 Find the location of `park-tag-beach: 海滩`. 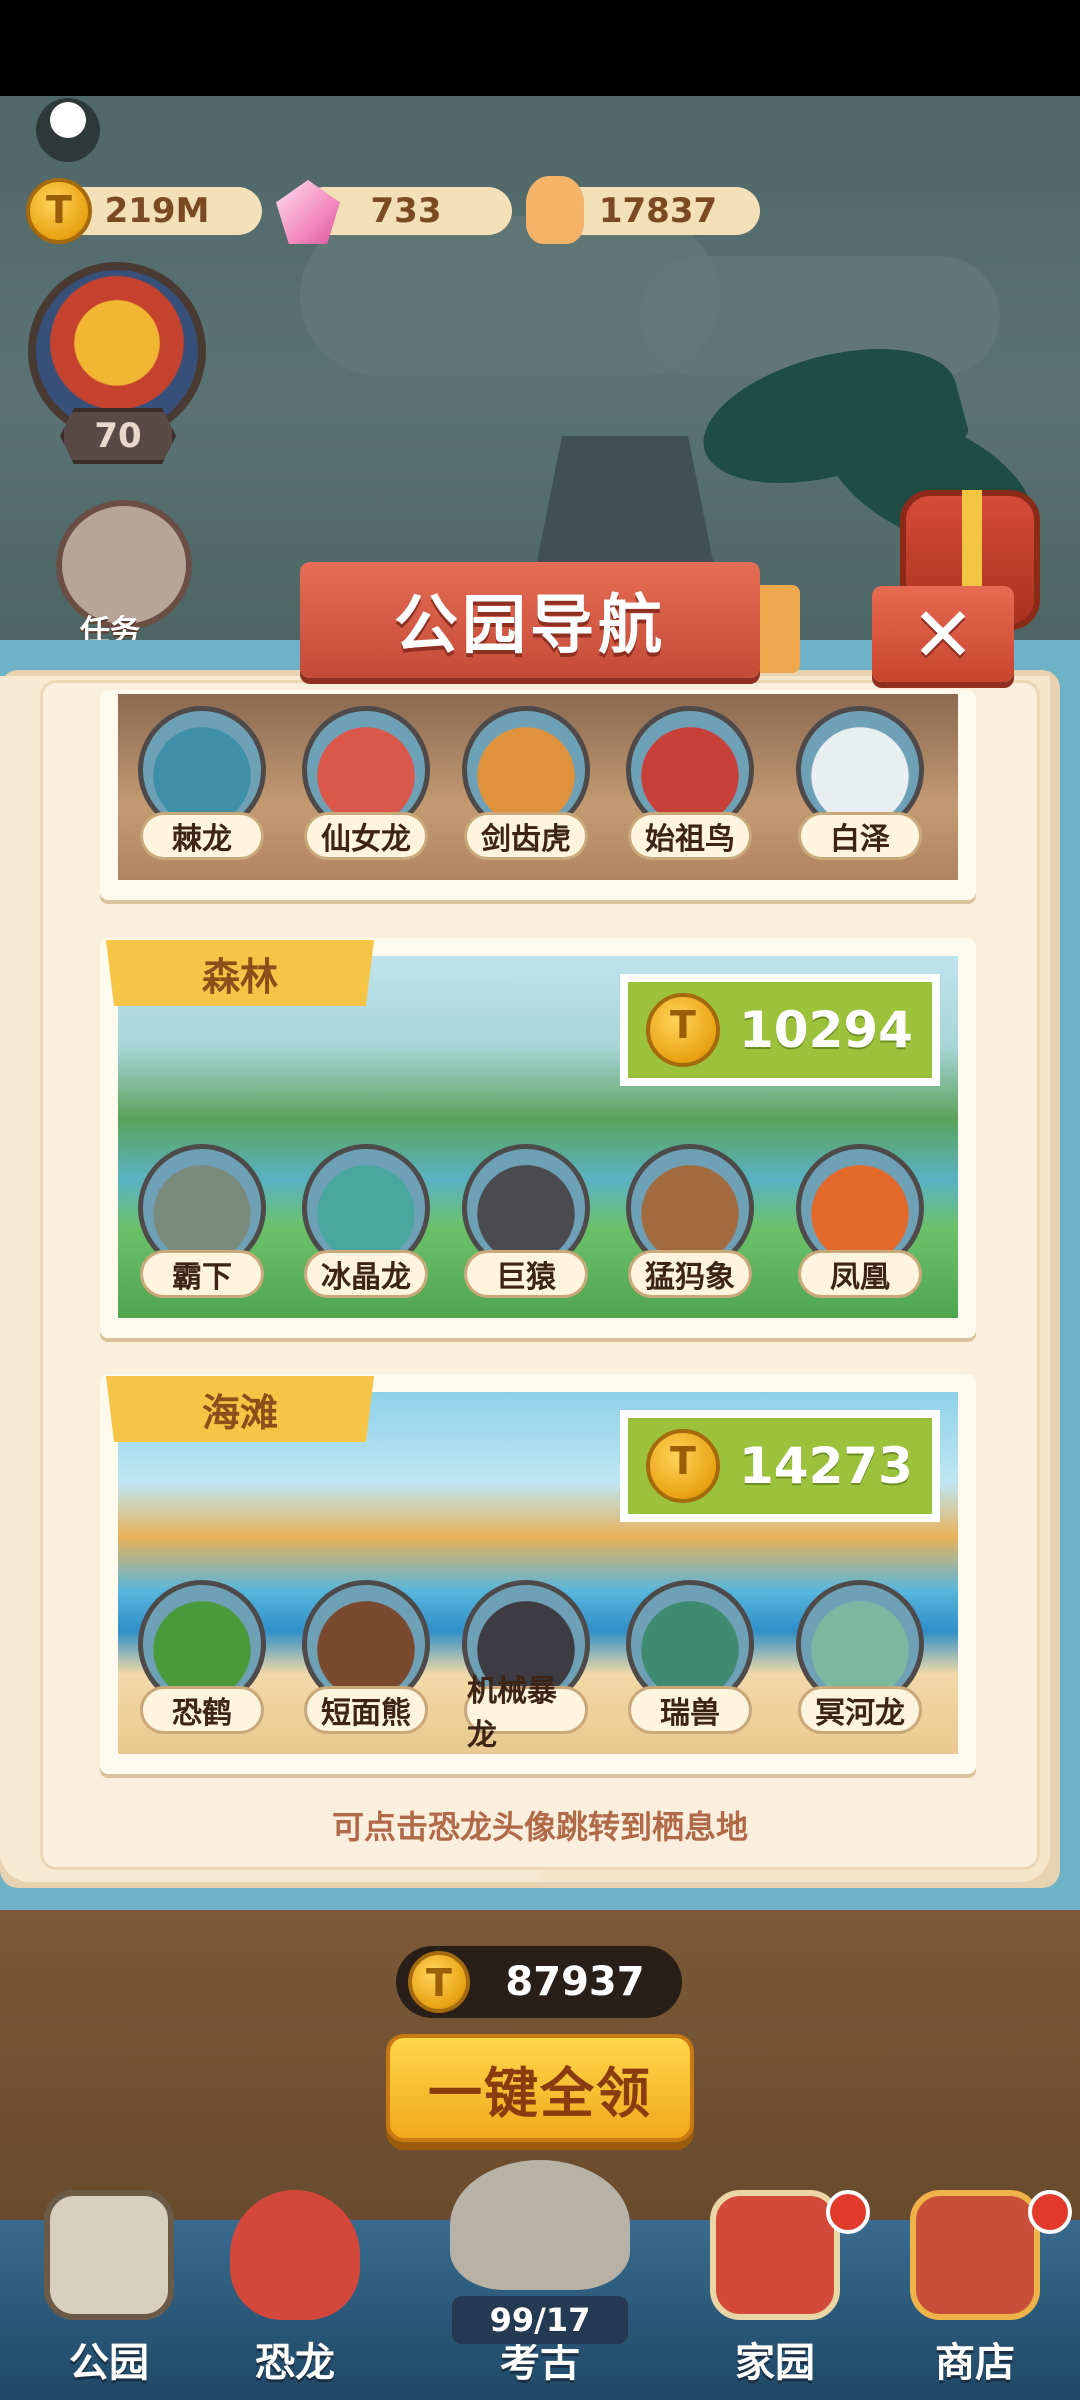

park-tag-beach: 海滩 is located at coordinates (240, 1409).